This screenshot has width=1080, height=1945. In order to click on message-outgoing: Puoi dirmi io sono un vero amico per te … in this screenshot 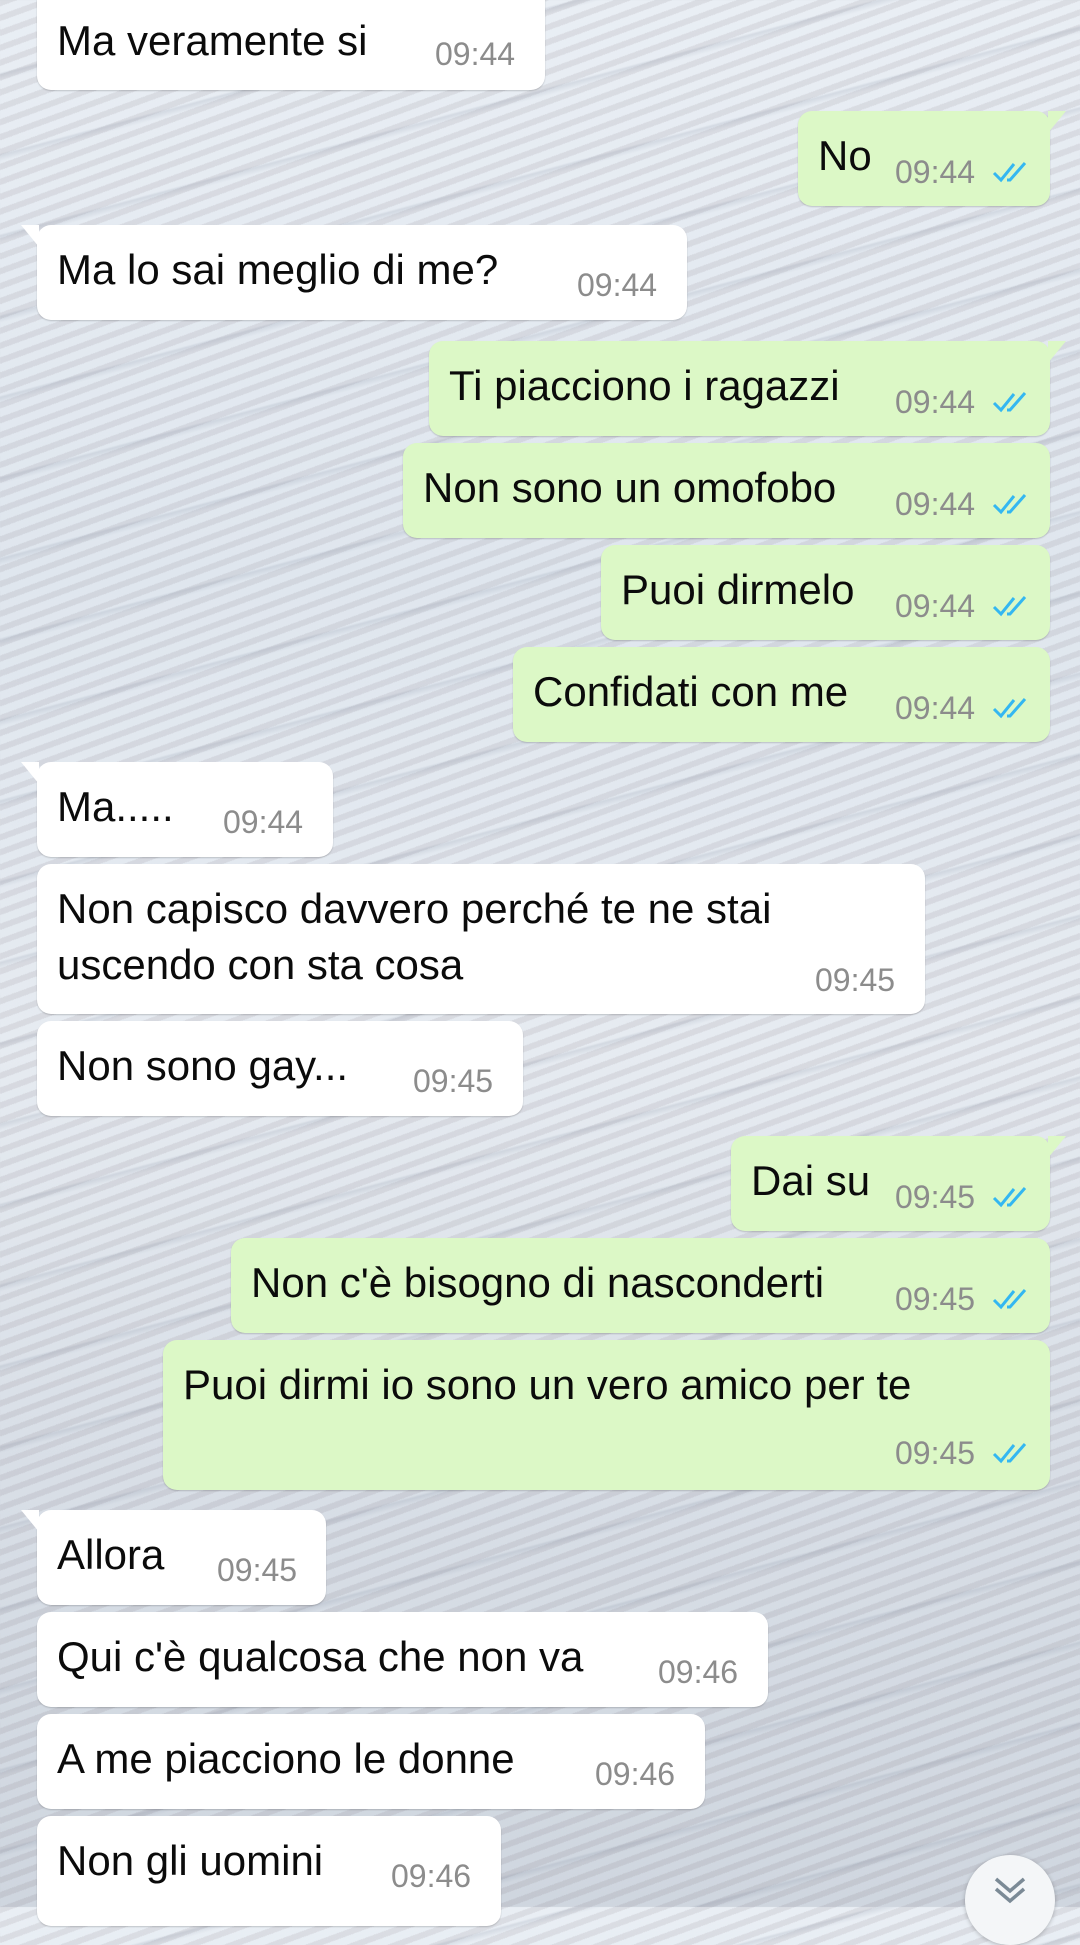, I will do `click(606, 1415)`.